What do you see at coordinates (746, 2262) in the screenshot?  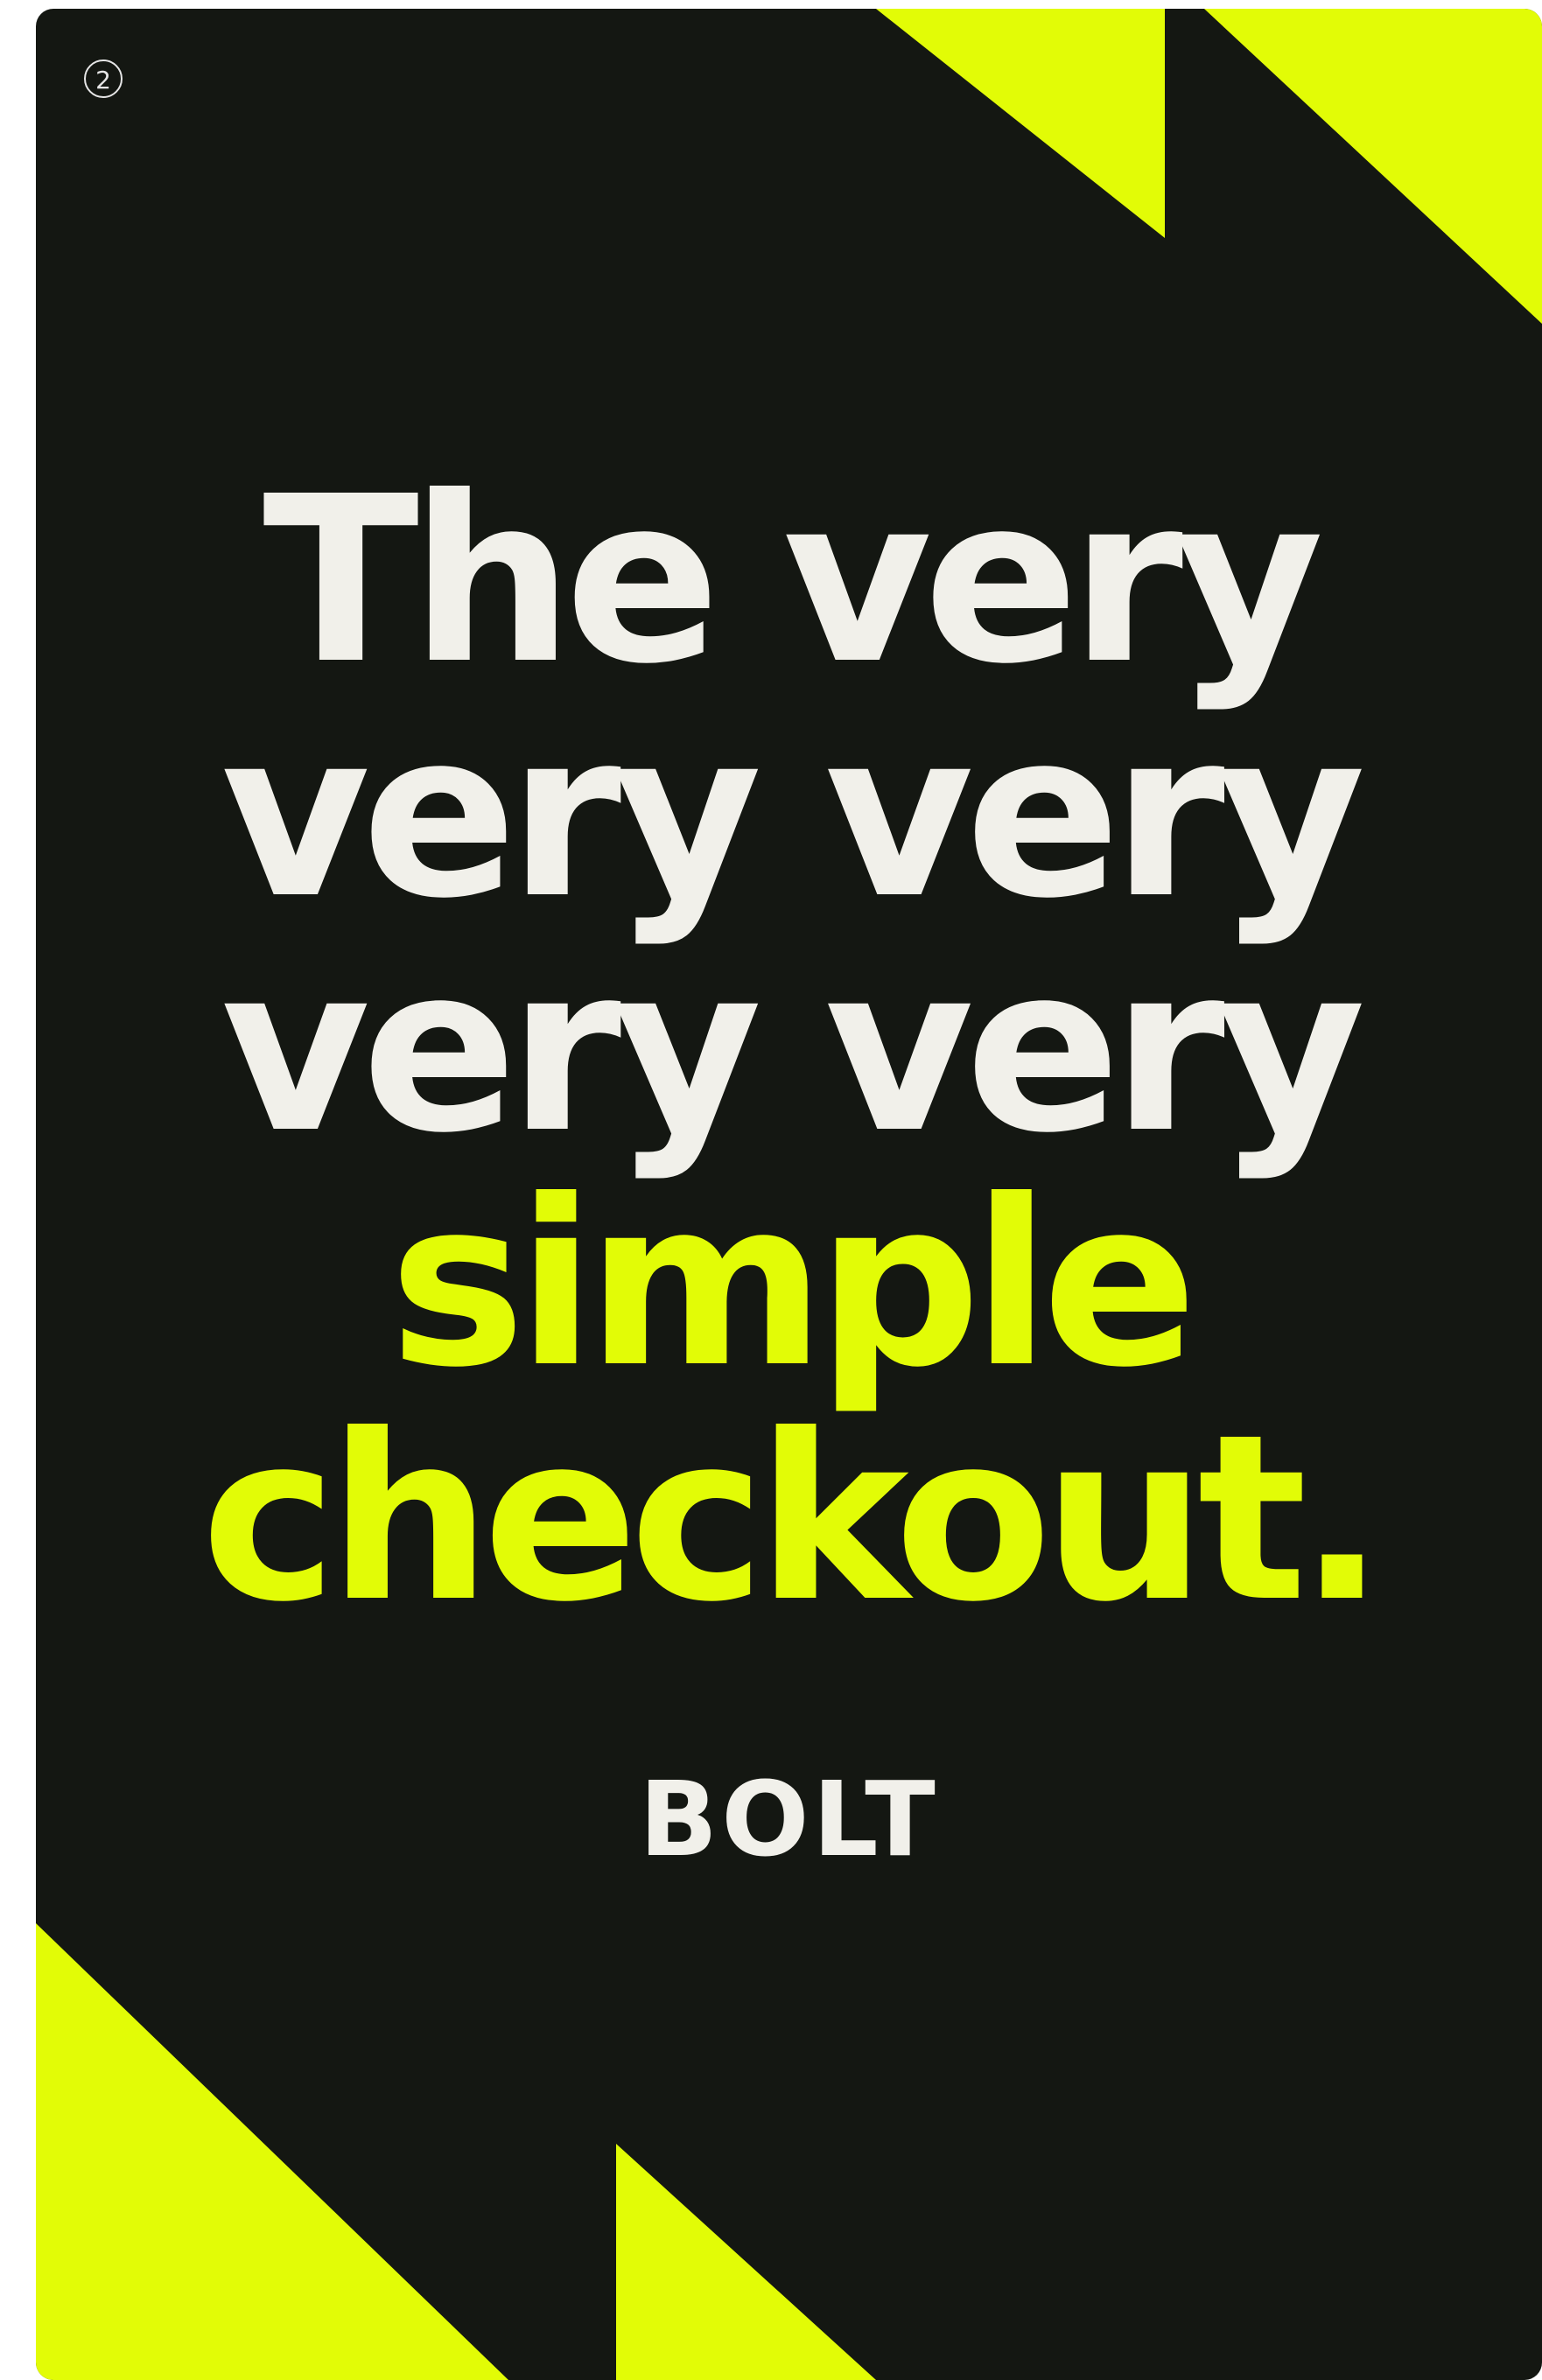 I see `bottom-middle-accent-triangle` at bounding box center [746, 2262].